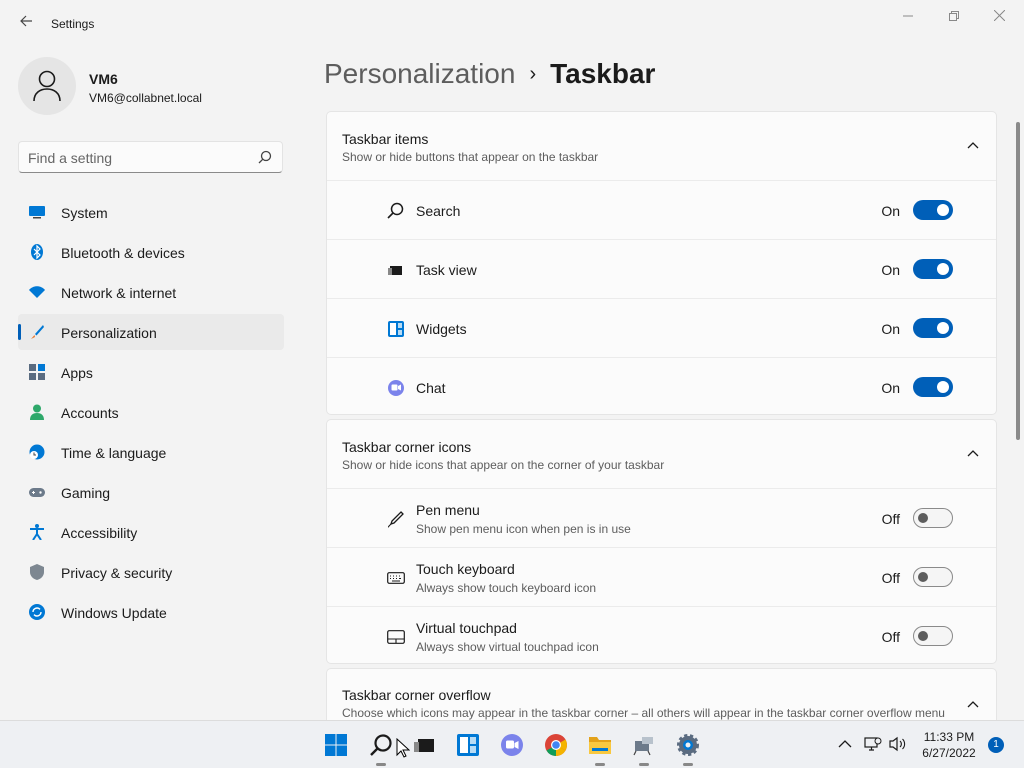 This screenshot has width=1024, height=768. Describe the element at coordinates (1018, 281) in the screenshot. I see `scrollbar` at that location.